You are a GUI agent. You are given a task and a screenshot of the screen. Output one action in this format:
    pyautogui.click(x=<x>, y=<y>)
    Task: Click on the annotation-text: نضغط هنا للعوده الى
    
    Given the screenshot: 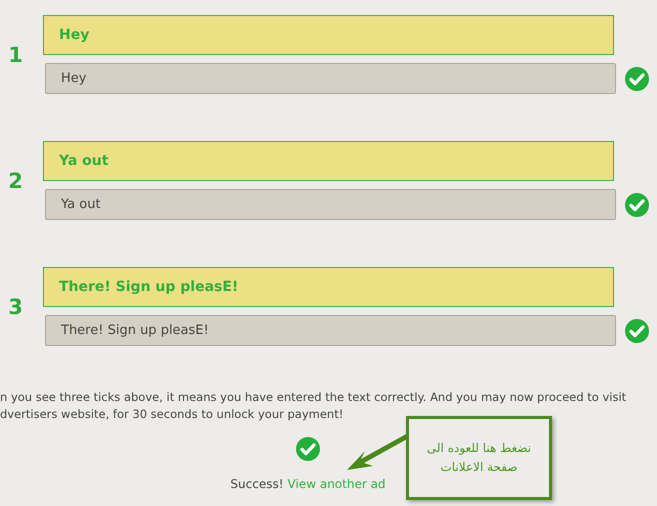 What is the action you would take?
    pyautogui.click(x=479, y=448)
    